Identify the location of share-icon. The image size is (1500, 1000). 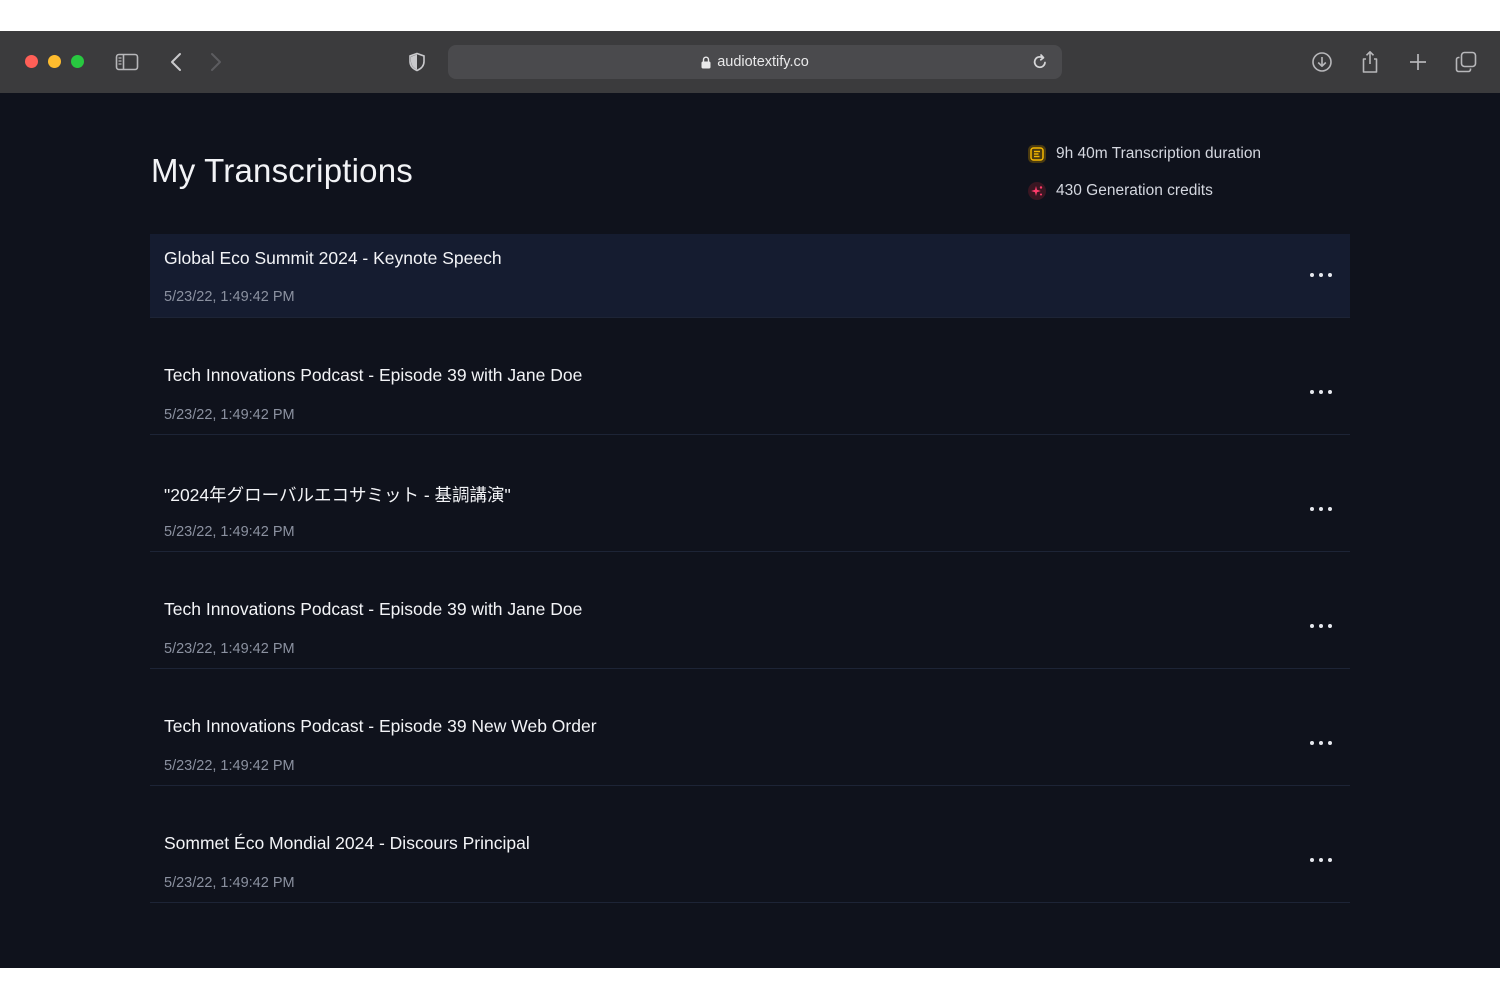
(1370, 62).